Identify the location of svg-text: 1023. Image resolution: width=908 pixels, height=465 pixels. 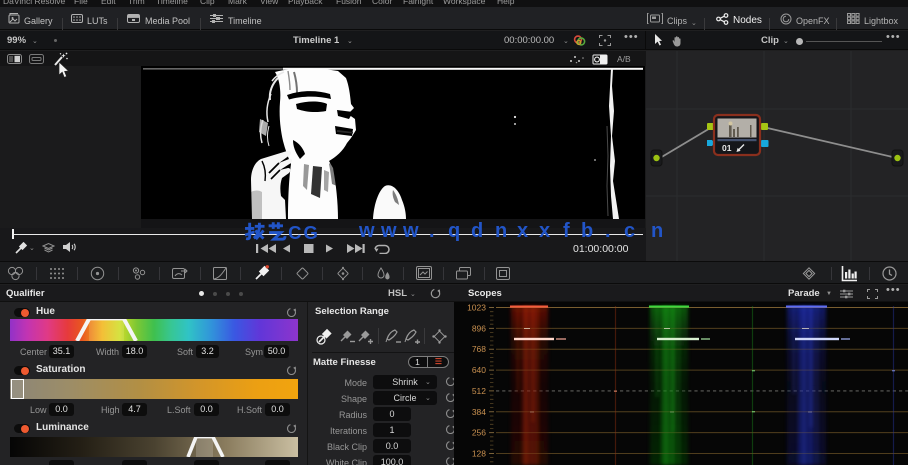
(476, 308).